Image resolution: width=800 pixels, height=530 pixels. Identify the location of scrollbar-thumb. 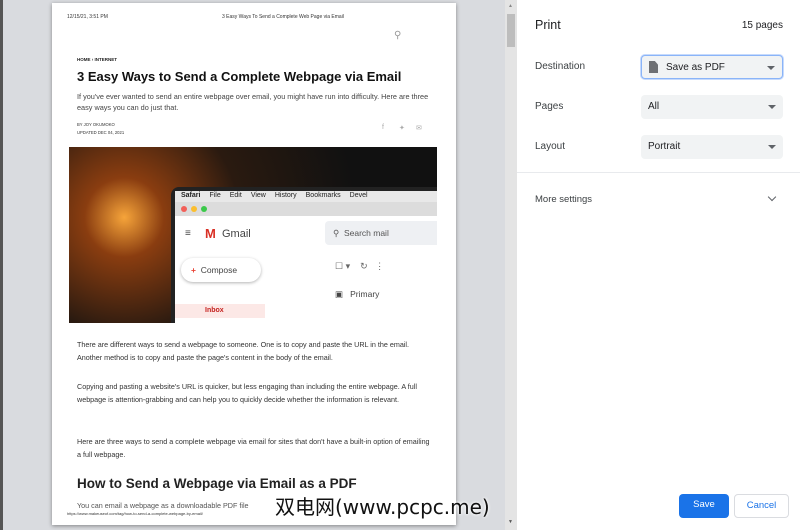
(511, 30).